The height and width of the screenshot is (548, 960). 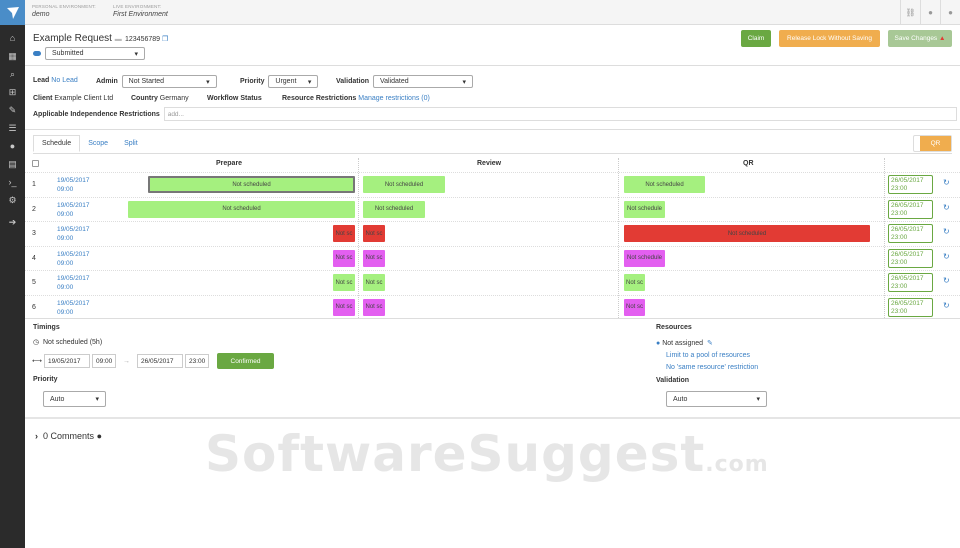 What do you see at coordinates (118, 39) in the screenshot?
I see `edit-icon: ▬` at bounding box center [118, 39].